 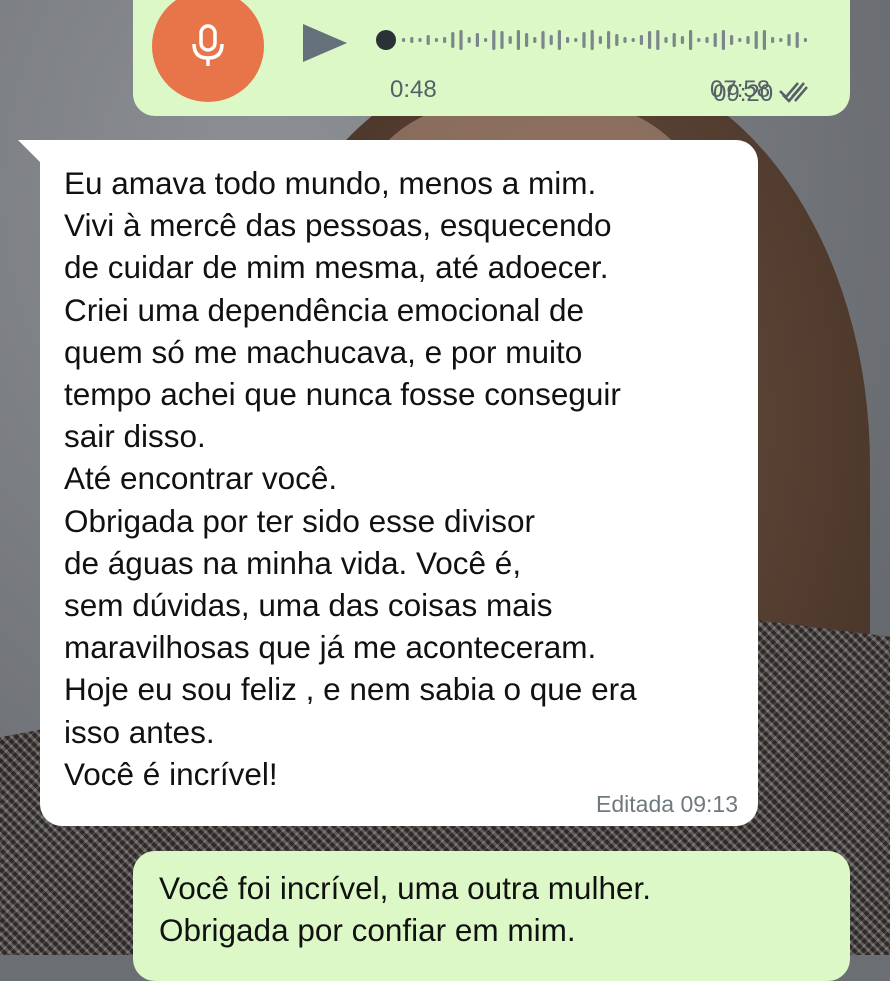 I want to click on message-line: de cuidar de mim mesma, até adoecer., so click(x=336, y=267).